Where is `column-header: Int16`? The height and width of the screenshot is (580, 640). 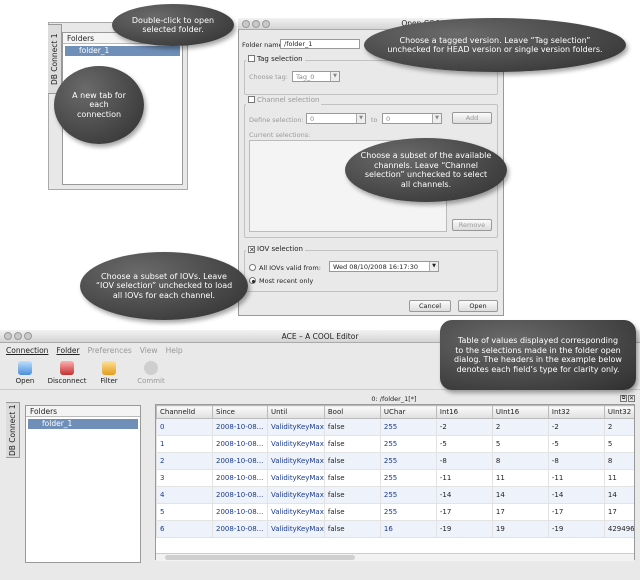
column-header: Int16 is located at coordinates (464, 412).